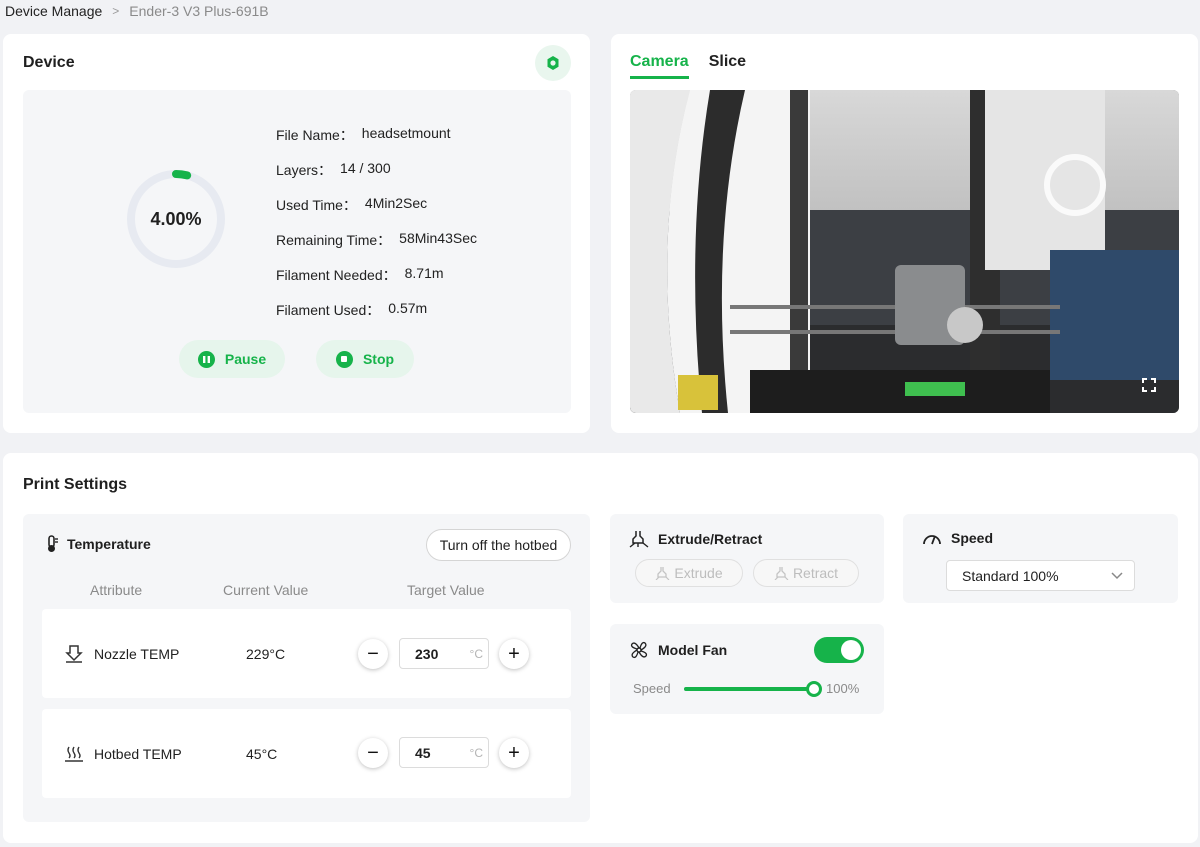  Describe the element at coordinates (376, 177) in the screenshot. I see `info-layers: Layers： 14 / 300` at that location.